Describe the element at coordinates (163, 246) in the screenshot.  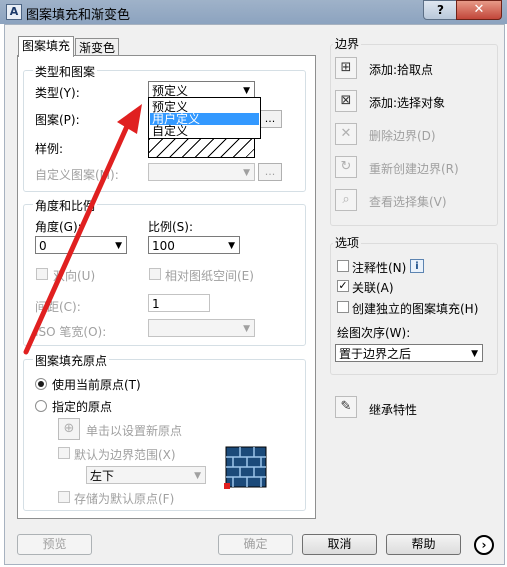
I see `scale-value: 100` at that location.